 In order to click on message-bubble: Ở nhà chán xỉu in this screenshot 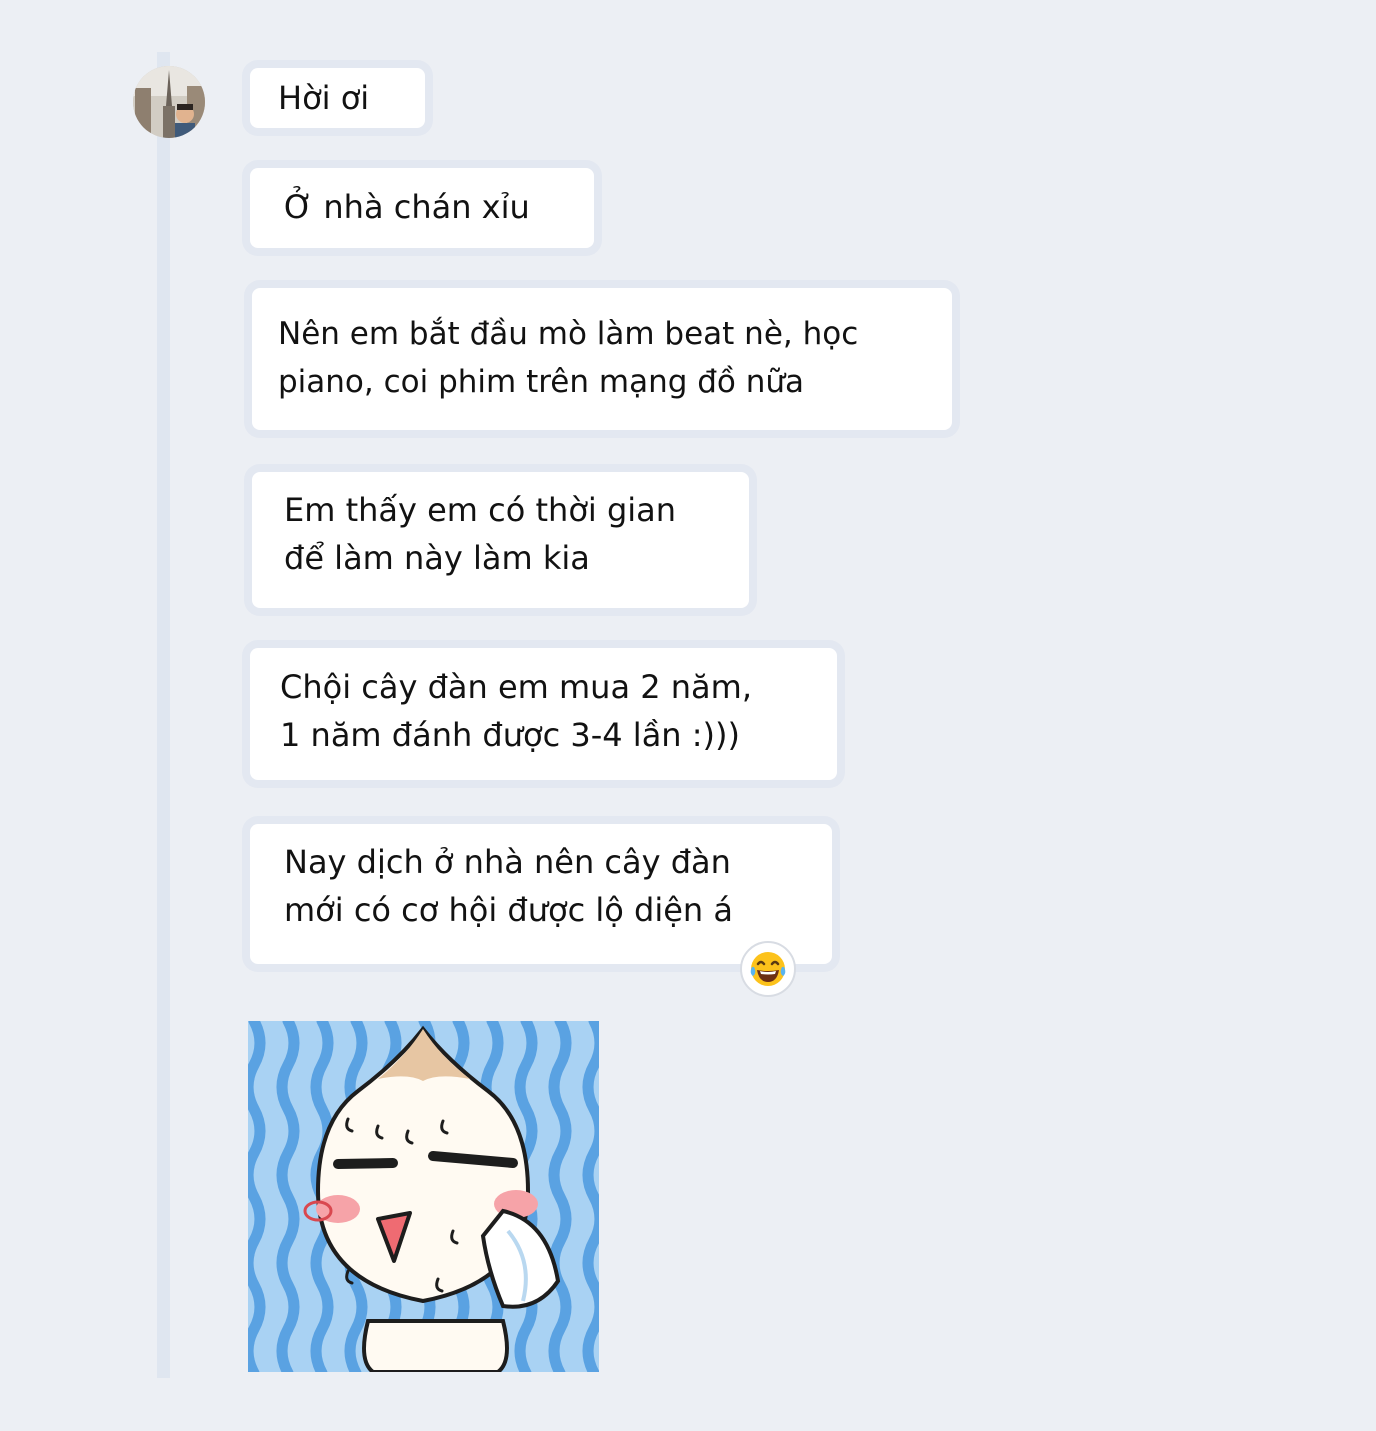, I will do `click(422, 208)`.